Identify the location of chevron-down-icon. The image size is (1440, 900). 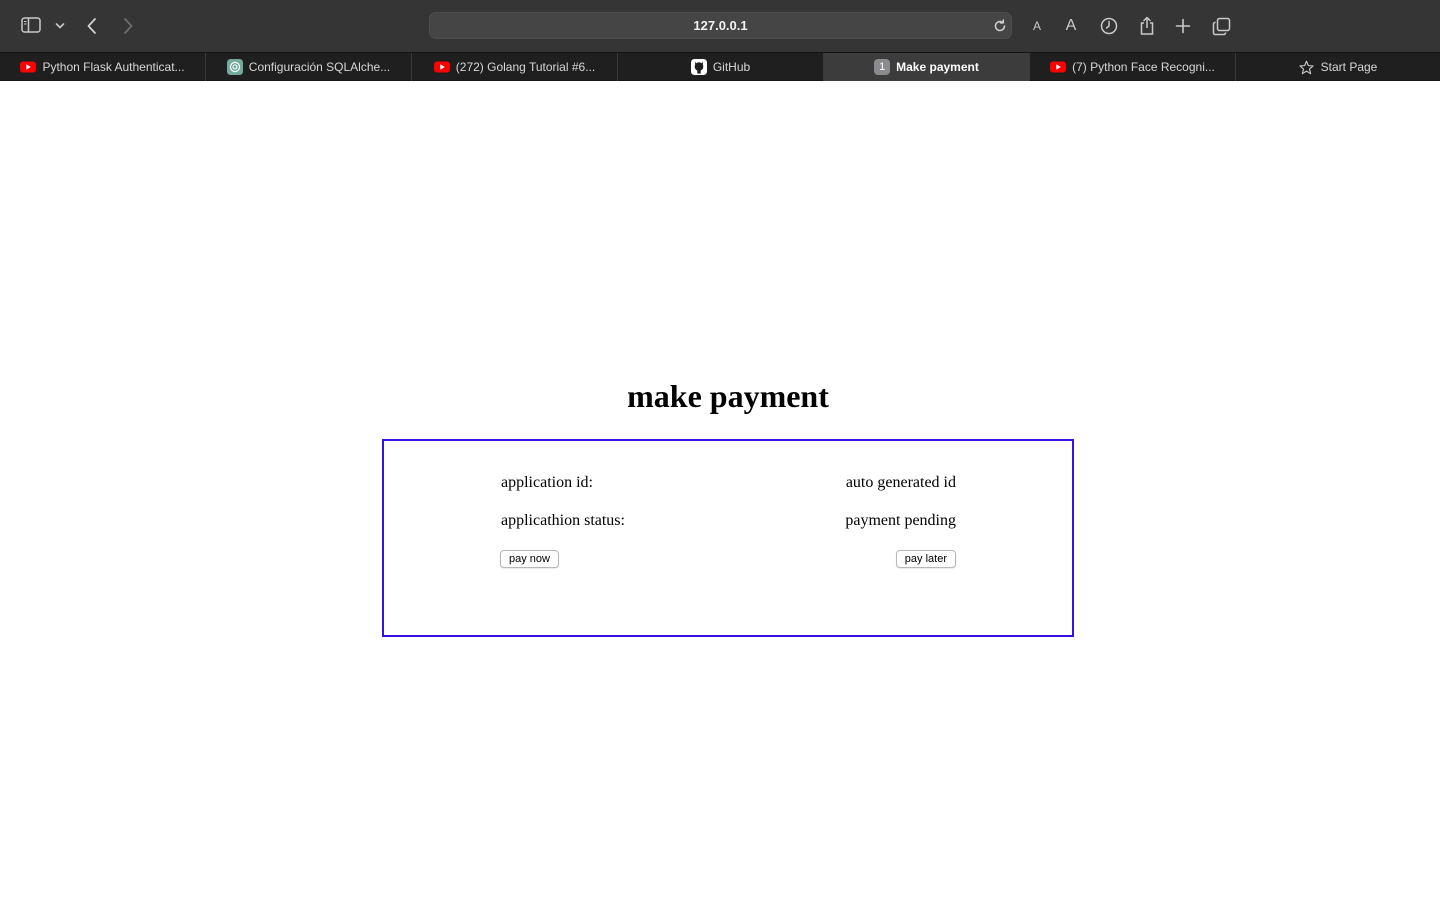
(60, 26).